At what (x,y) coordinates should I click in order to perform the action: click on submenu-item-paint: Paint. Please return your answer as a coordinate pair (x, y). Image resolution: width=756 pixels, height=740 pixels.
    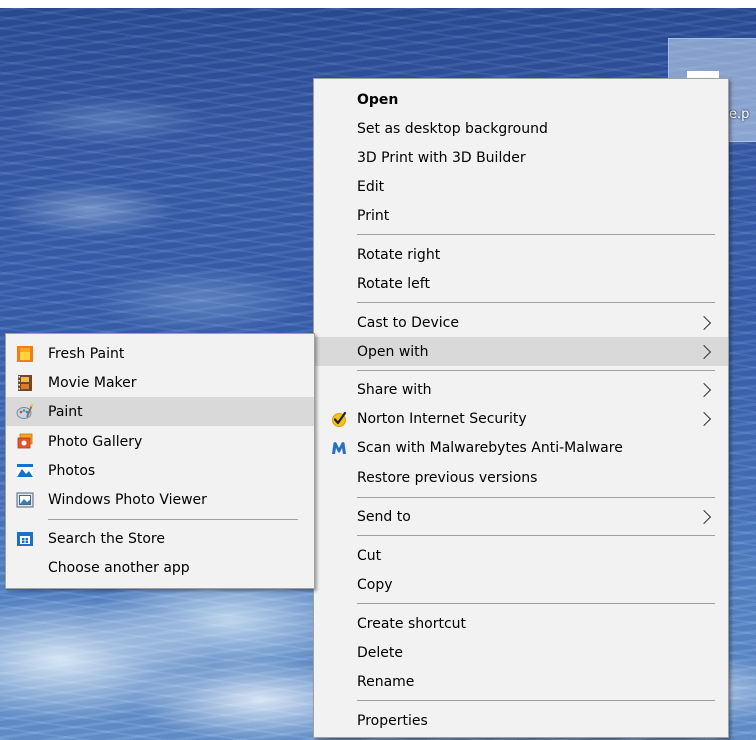
    Looking at the image, I should click on (160, 411).